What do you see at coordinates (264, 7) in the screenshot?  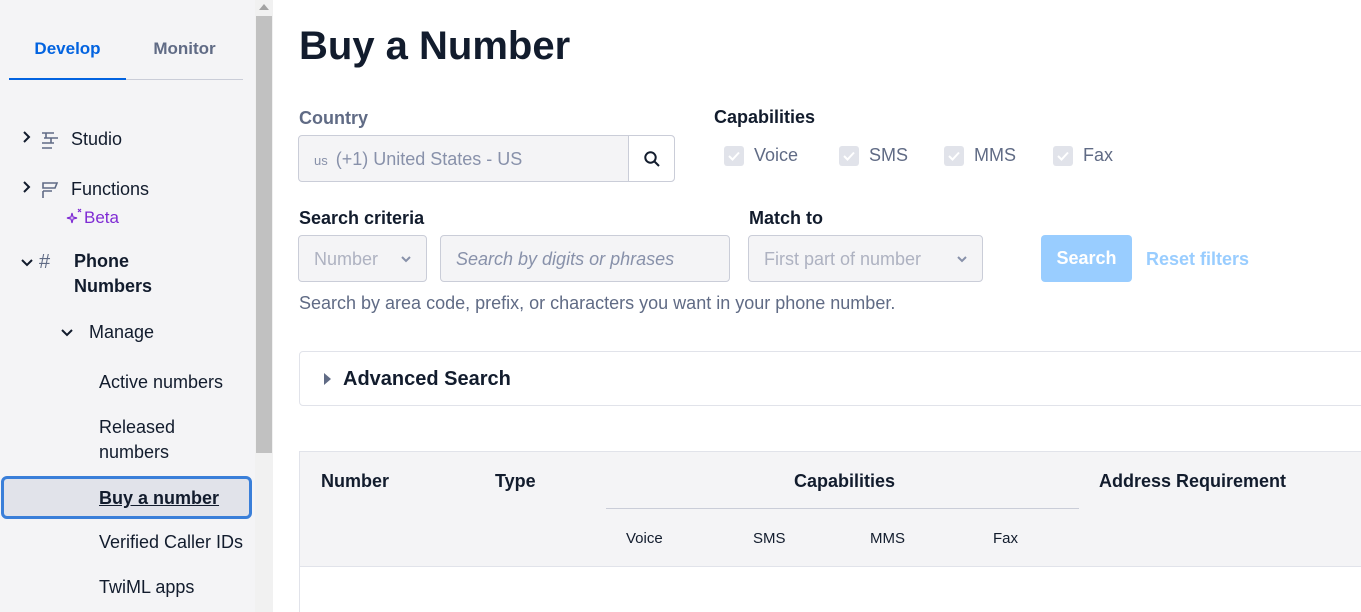 I see `scroll-up-arrow-icon` at bounding box center [264, 7].